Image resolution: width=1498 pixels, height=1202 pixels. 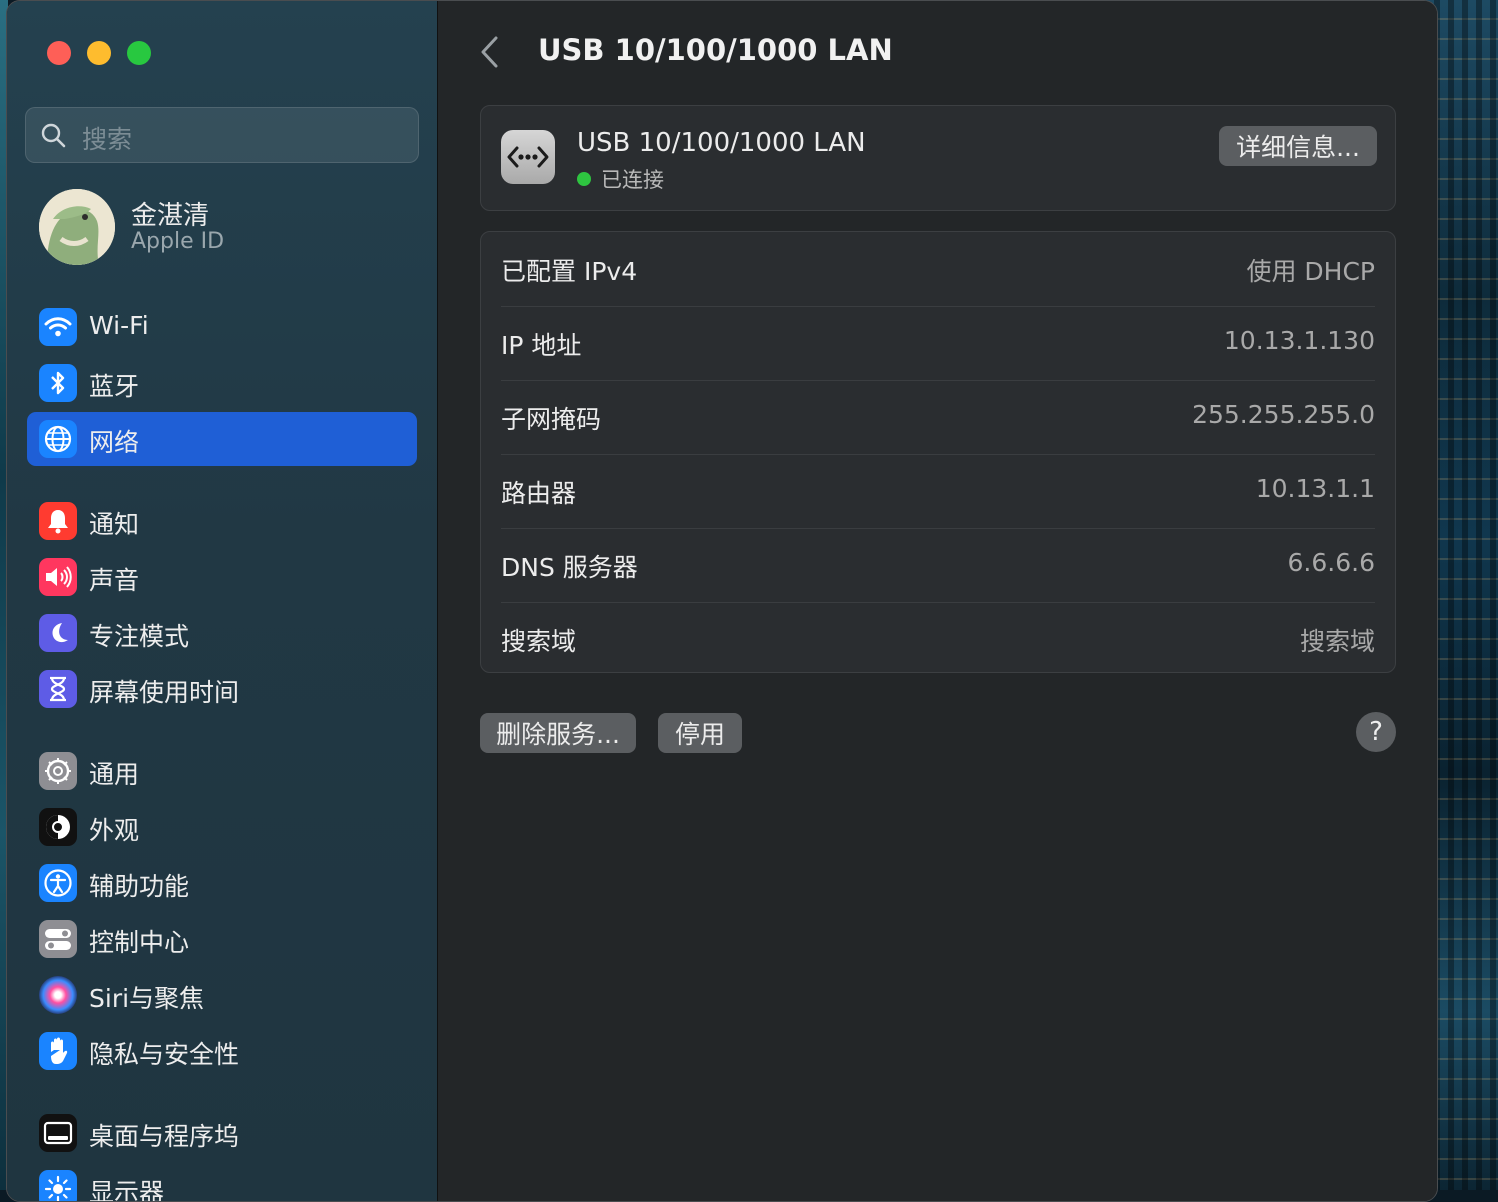 I want to click on minimize-window-button, so click(x=99, y=53).